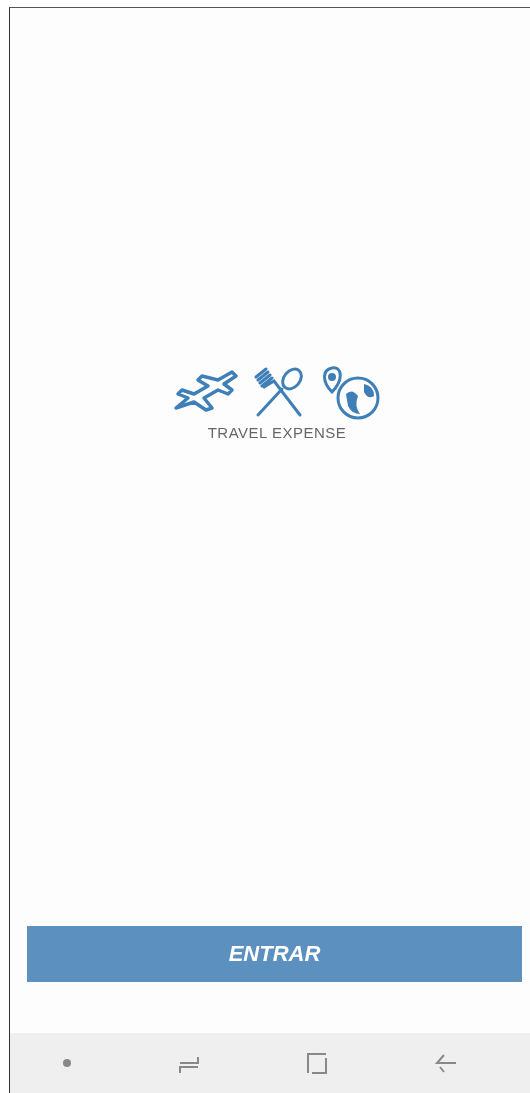  What do you see at coordinates (67, 1063) in the screenshot?
I see `dot-icon` at bounding box center [67, 1063].